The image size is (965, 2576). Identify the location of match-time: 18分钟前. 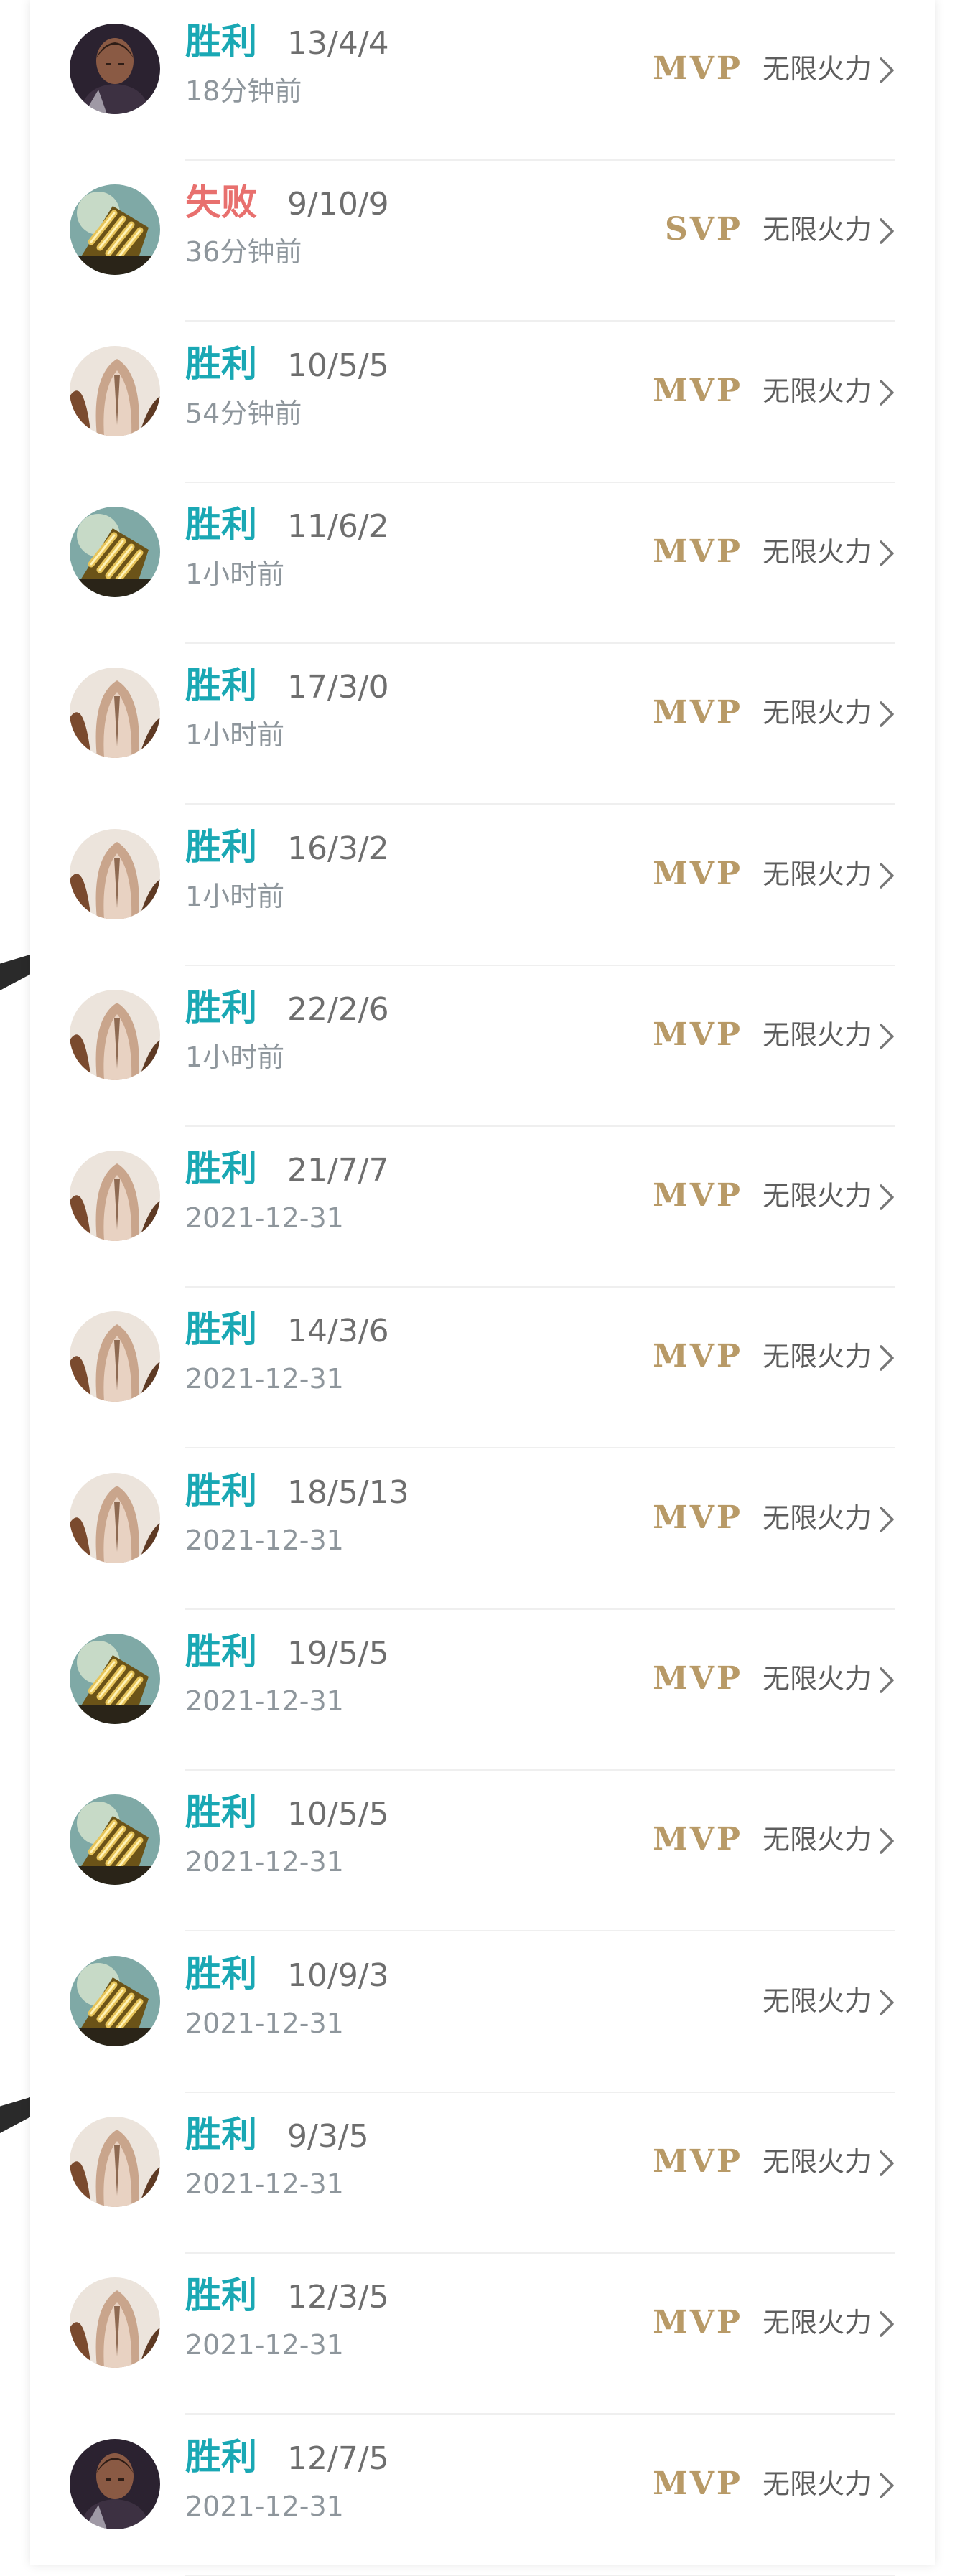
(243, 91).